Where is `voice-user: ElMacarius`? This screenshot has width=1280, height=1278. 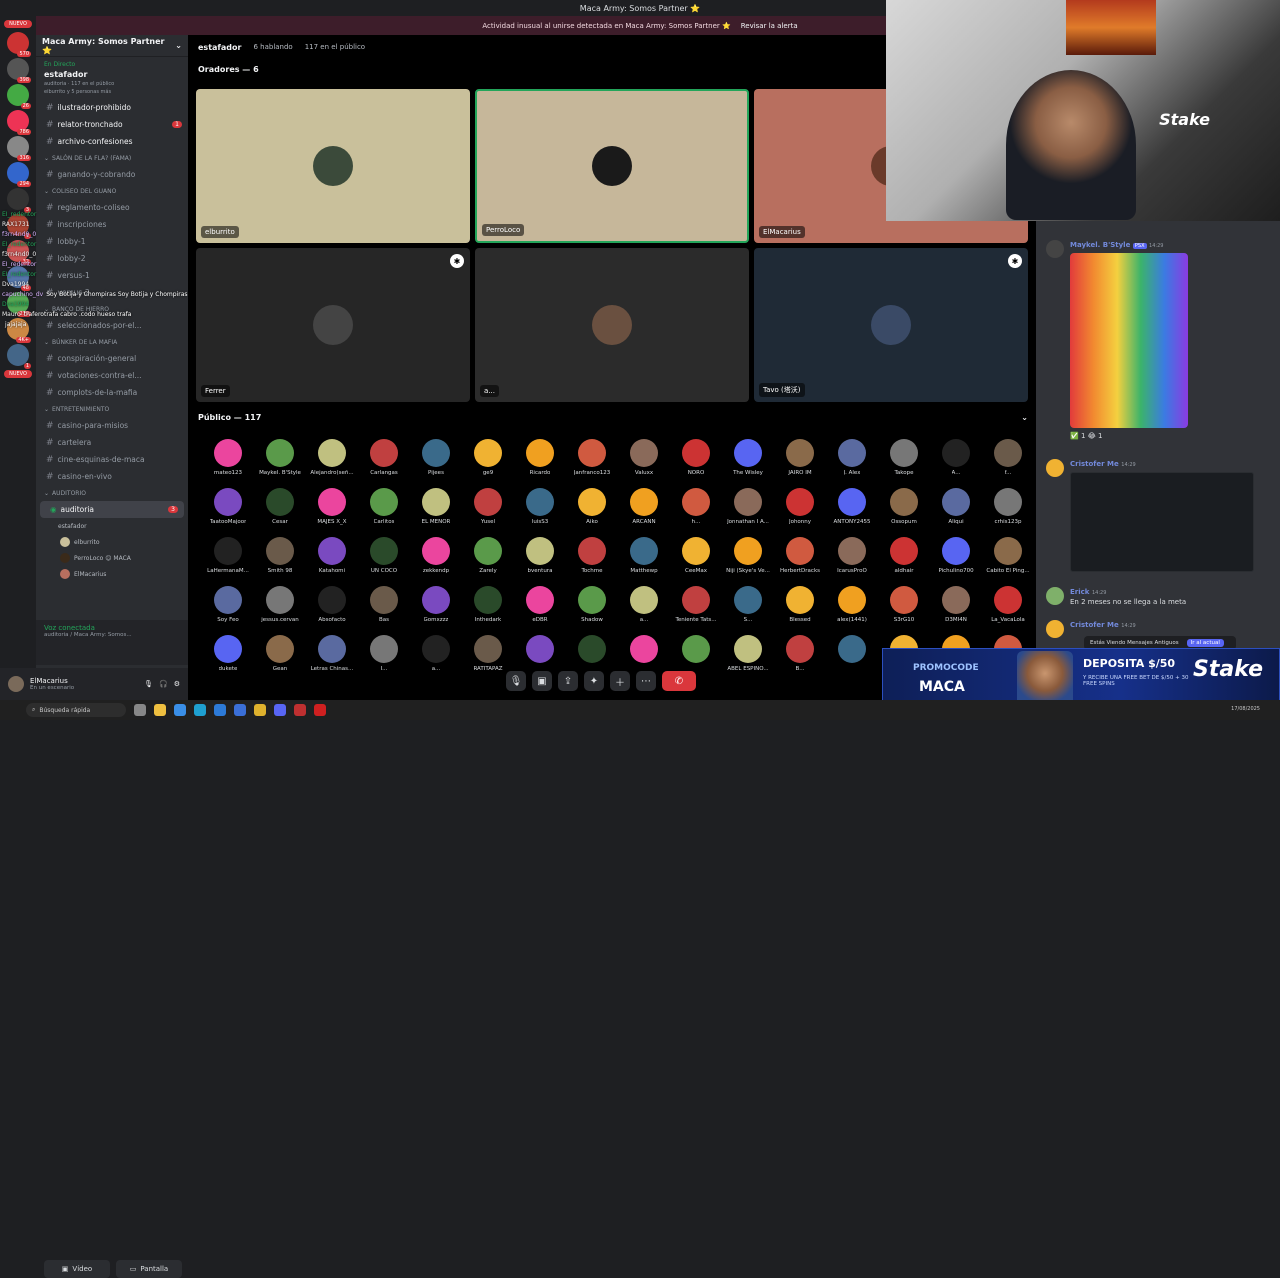
voice-user: ElMacarius is located at coordinates (112, 574).